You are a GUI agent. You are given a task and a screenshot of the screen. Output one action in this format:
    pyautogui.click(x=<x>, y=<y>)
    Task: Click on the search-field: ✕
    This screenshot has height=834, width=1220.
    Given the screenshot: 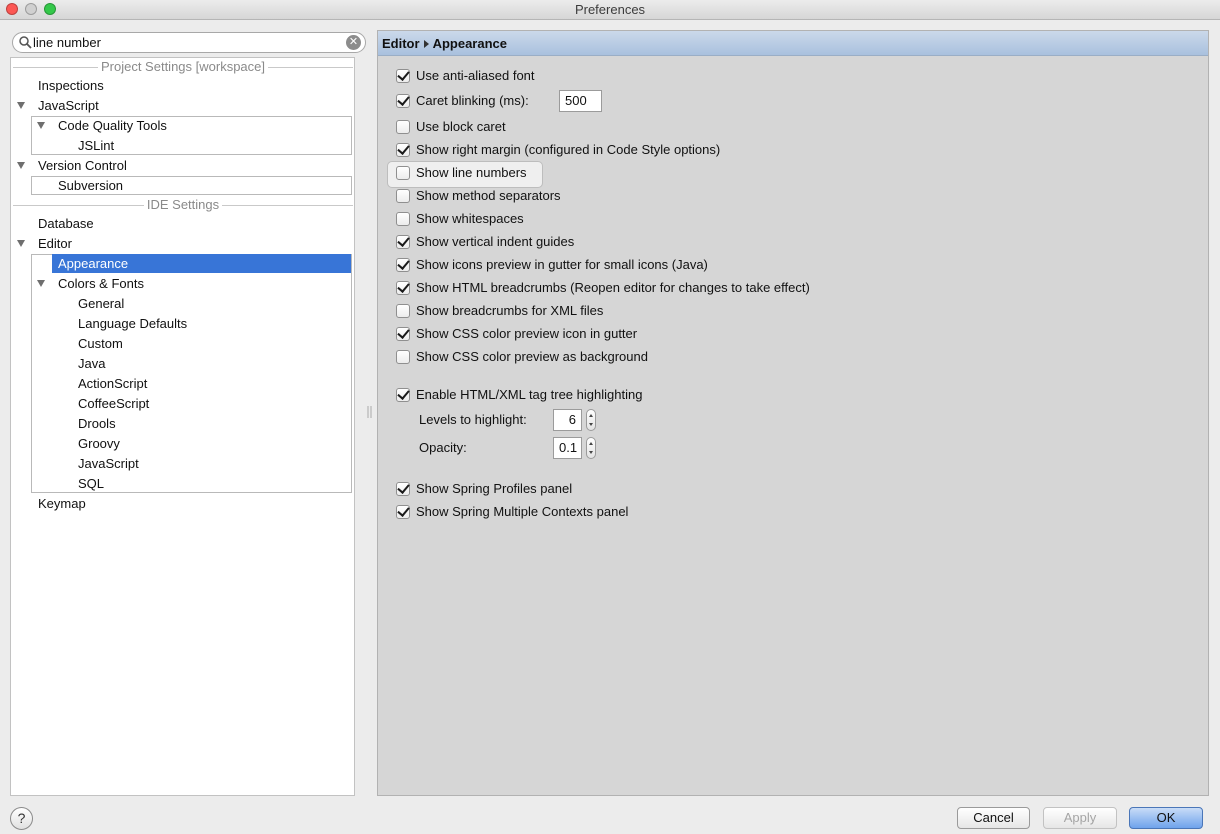 What is the action you would take?
    pyautogui.click(x=189, y=42)
    